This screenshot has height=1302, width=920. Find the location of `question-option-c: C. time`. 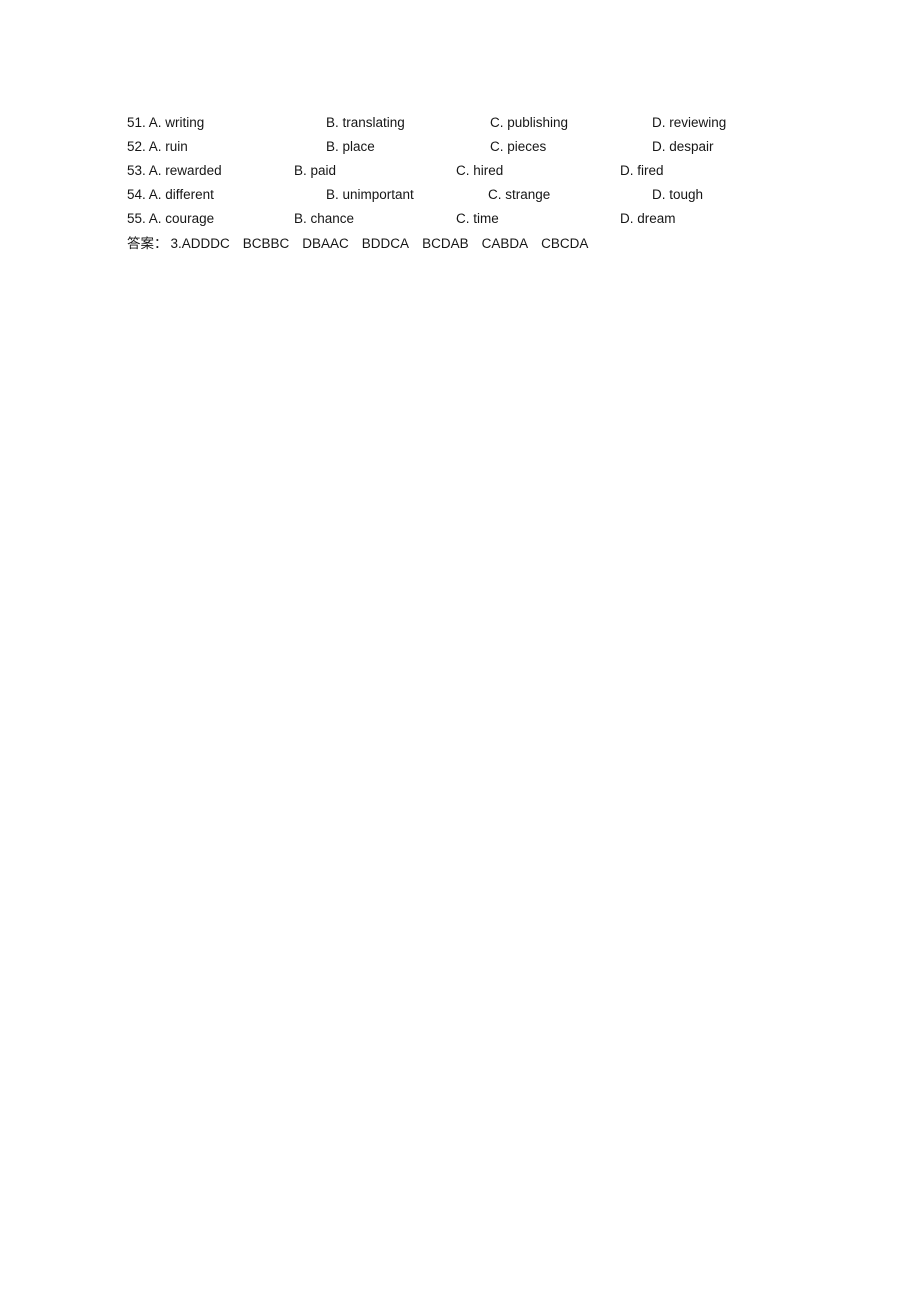

question-option-c: C. time is located at coordinates (477, 218).